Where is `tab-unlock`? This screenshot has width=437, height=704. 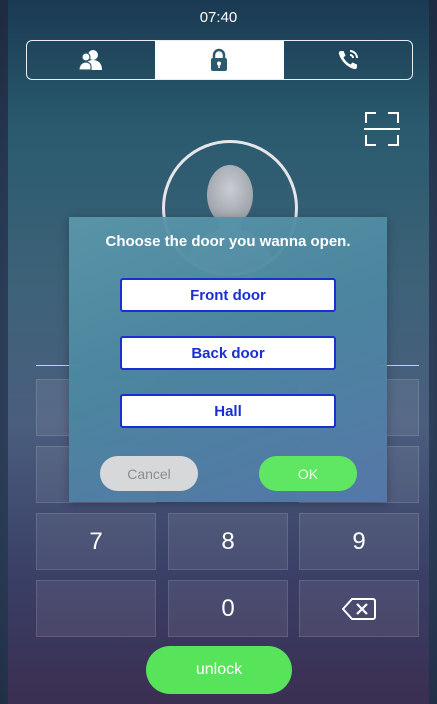
tab-unlock is located at coordinates (219, 60).